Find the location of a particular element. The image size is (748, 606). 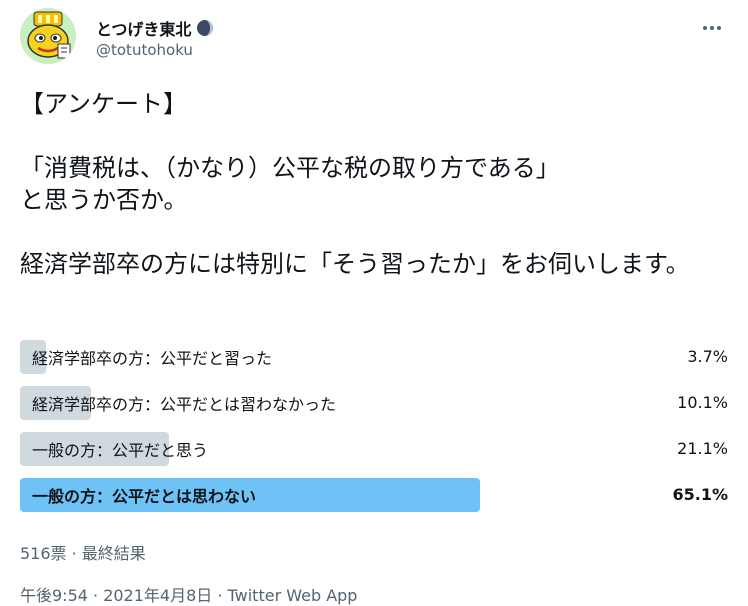

name-row: とつげき東北 is located at coordinates (155, 28).